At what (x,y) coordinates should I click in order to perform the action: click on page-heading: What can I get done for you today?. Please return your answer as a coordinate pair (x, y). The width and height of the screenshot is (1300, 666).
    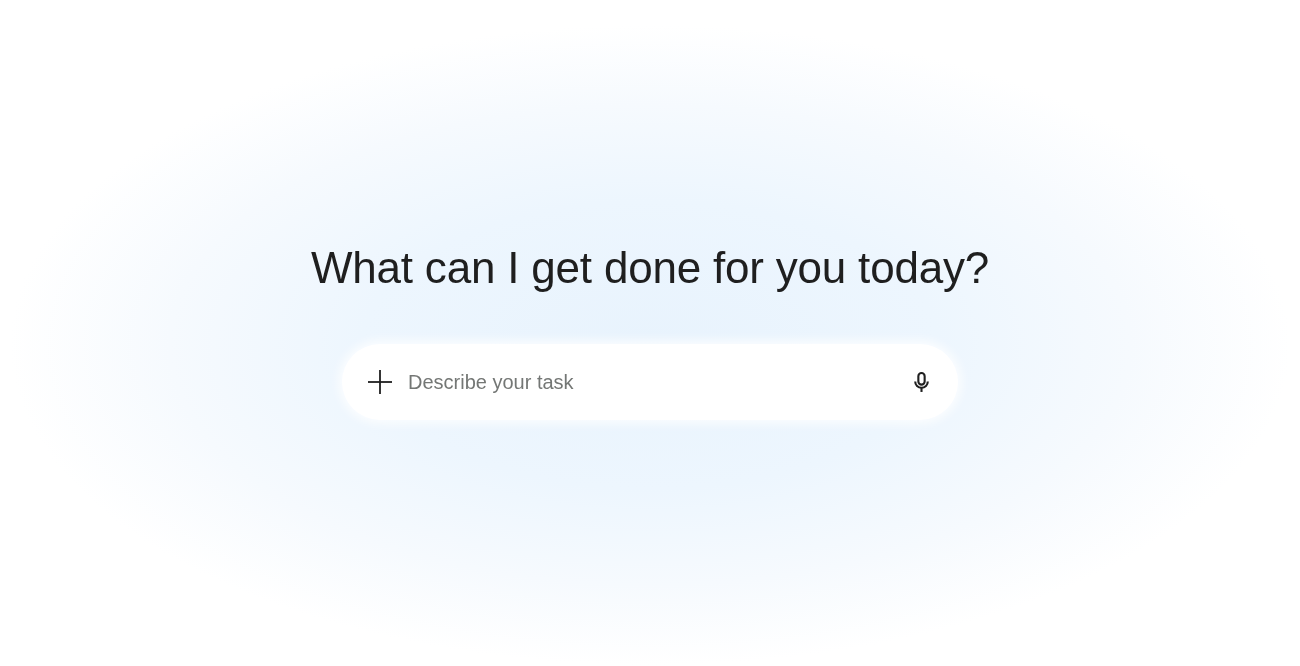
    Looking at the image, I should click on (650, 268).